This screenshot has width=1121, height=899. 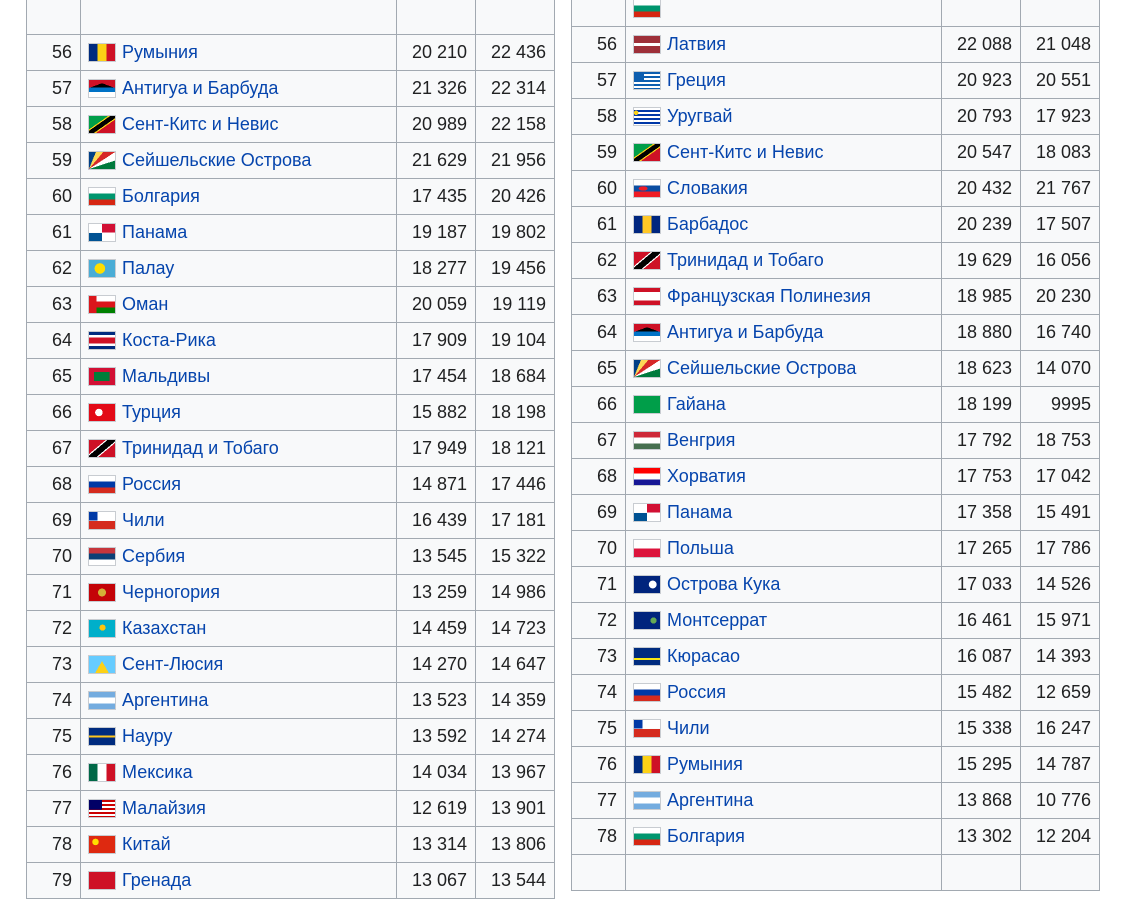 I want to click on country-link: Хорватия, so click(x=706, y=476).